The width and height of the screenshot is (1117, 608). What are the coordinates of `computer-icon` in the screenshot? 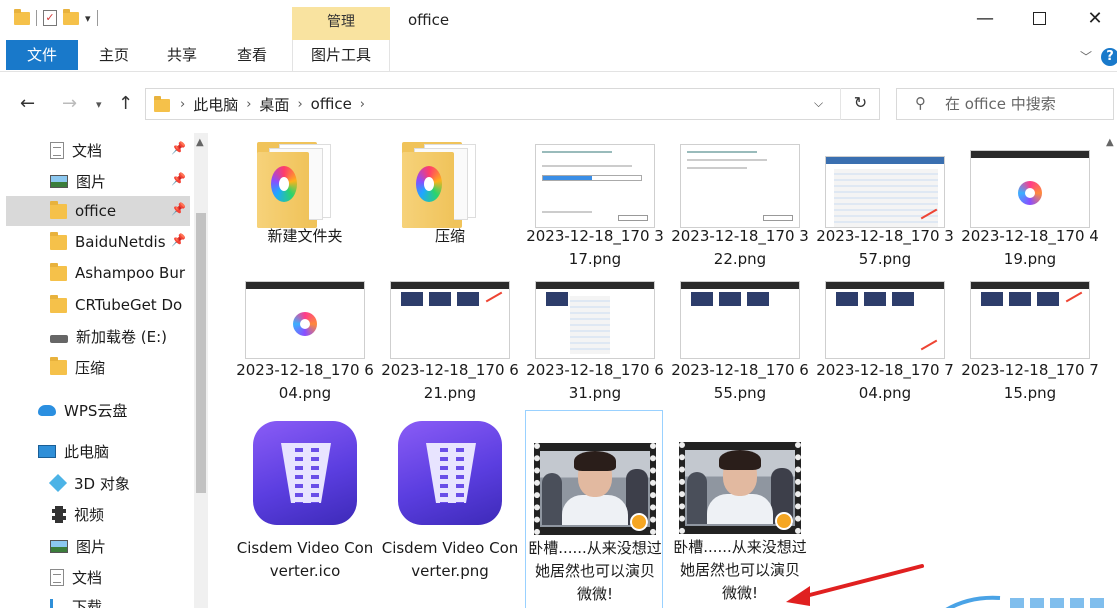 It's located at (47, 451).